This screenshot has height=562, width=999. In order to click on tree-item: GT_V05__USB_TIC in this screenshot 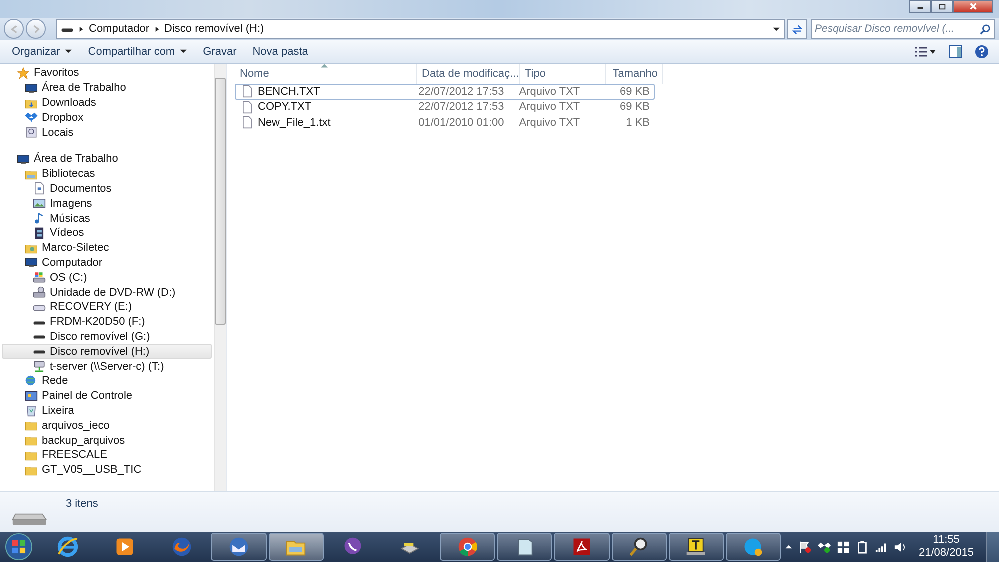, I will do `click(107, 470)`.